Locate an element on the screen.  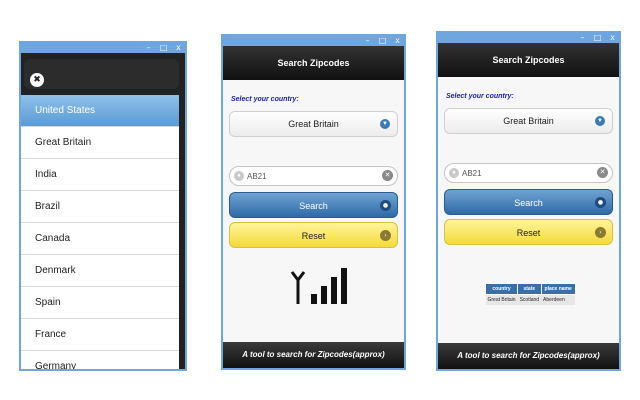
list-item: India is located at coordinates (100, 175).